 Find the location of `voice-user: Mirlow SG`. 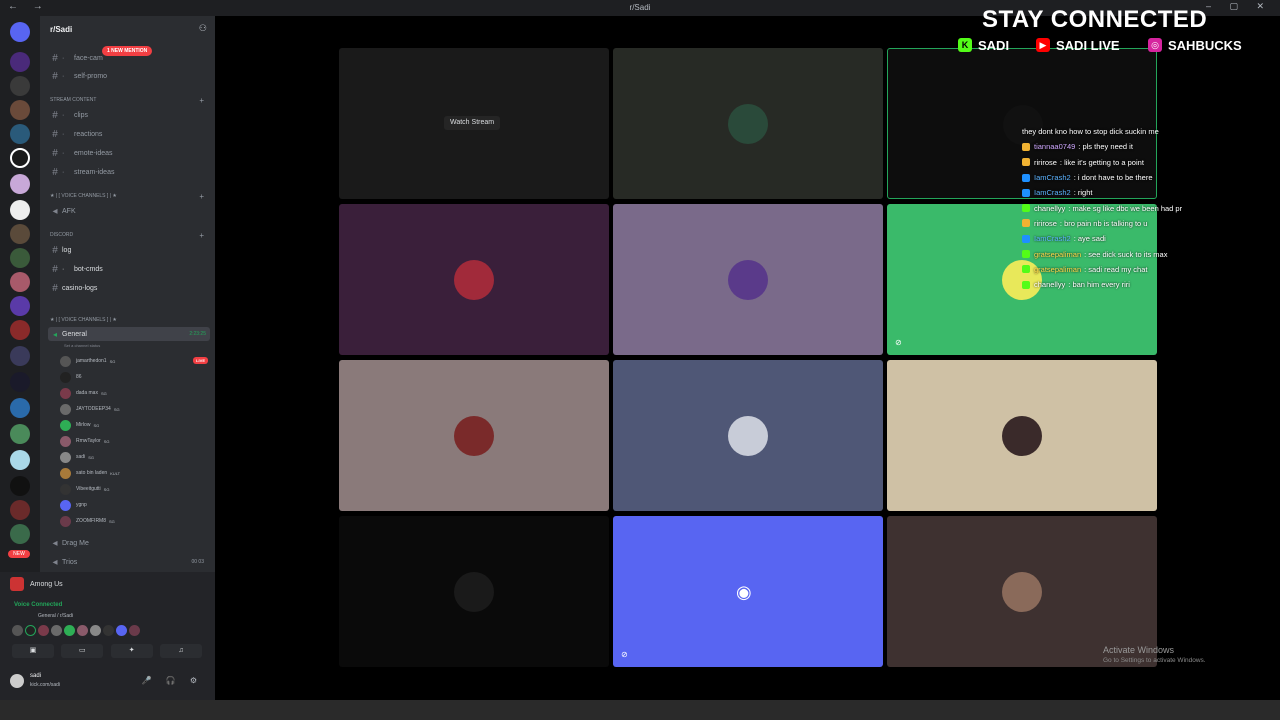

voice-user: Mirlow SG is located at coordinates (135, 425).